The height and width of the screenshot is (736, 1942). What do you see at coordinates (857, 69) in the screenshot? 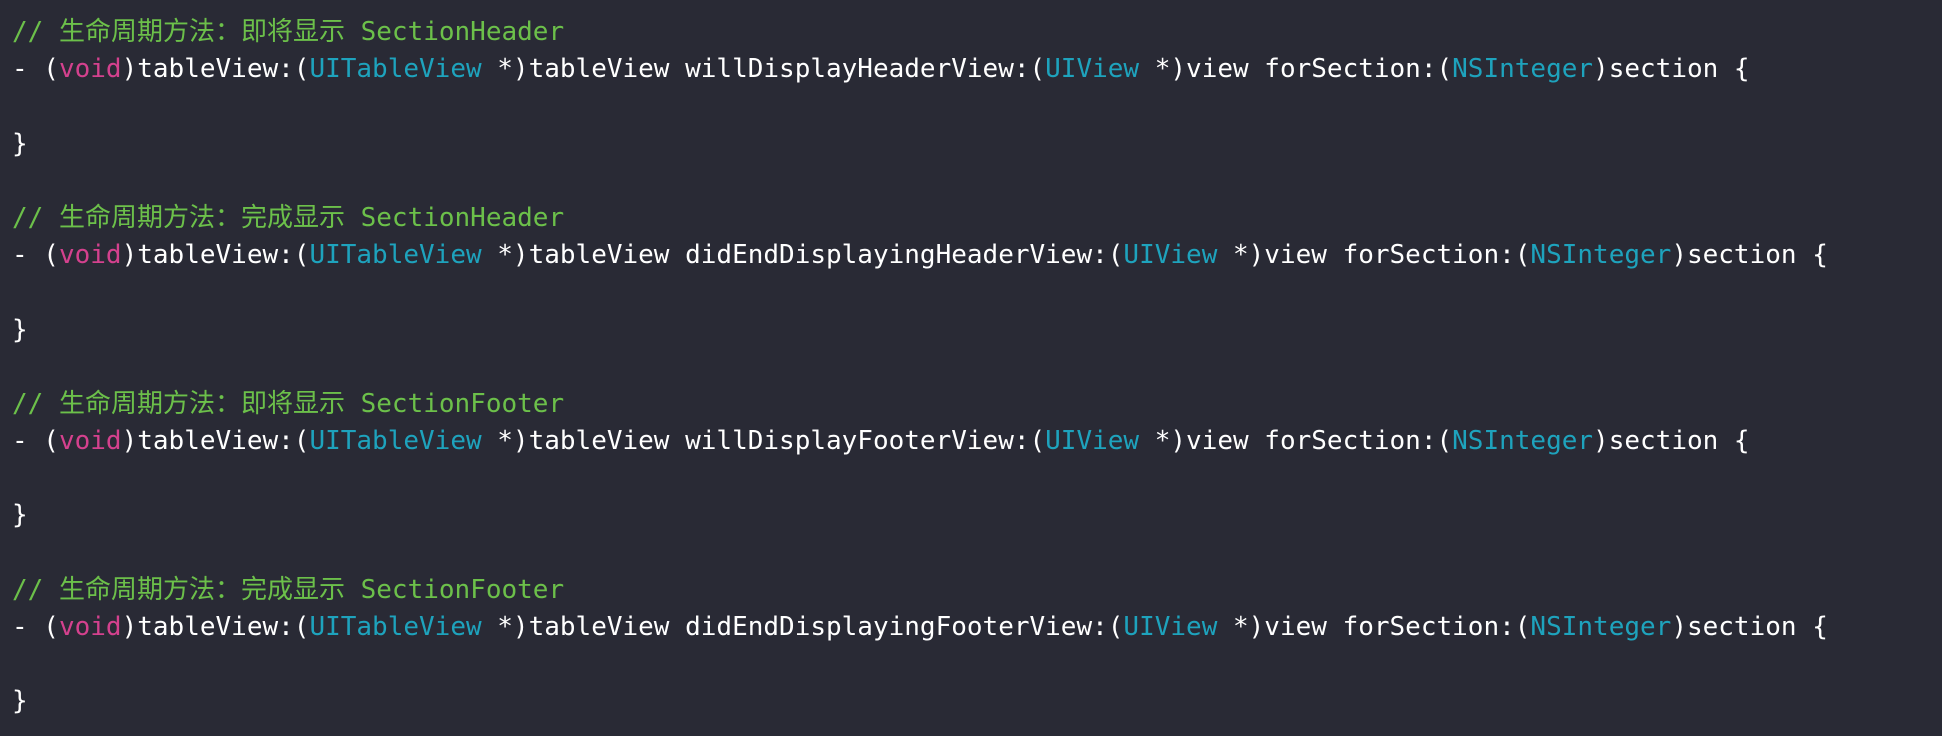
I see `token-method-name: willDisplayHeaderView:` at bounding box center [857, 69].